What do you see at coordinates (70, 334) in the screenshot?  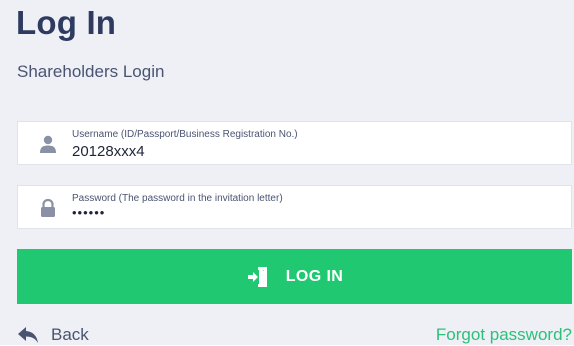 I see `back-label: Back` at bounding box center [70, 334].